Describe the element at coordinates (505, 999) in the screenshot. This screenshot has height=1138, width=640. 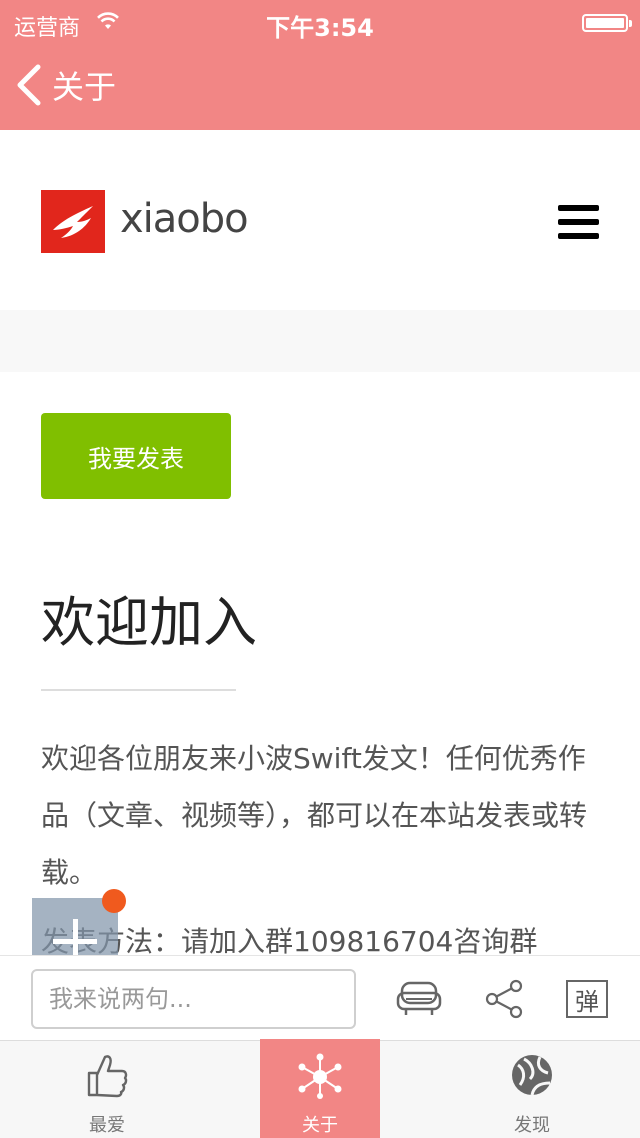
I see `share-icon` at that location.